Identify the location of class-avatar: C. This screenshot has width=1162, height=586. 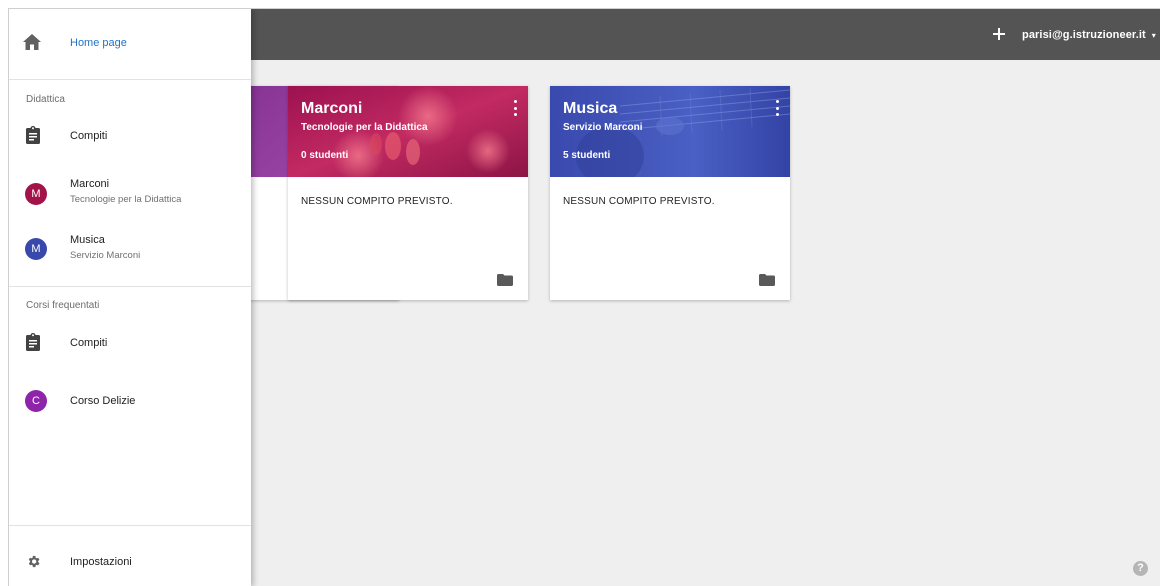
(36, 401).